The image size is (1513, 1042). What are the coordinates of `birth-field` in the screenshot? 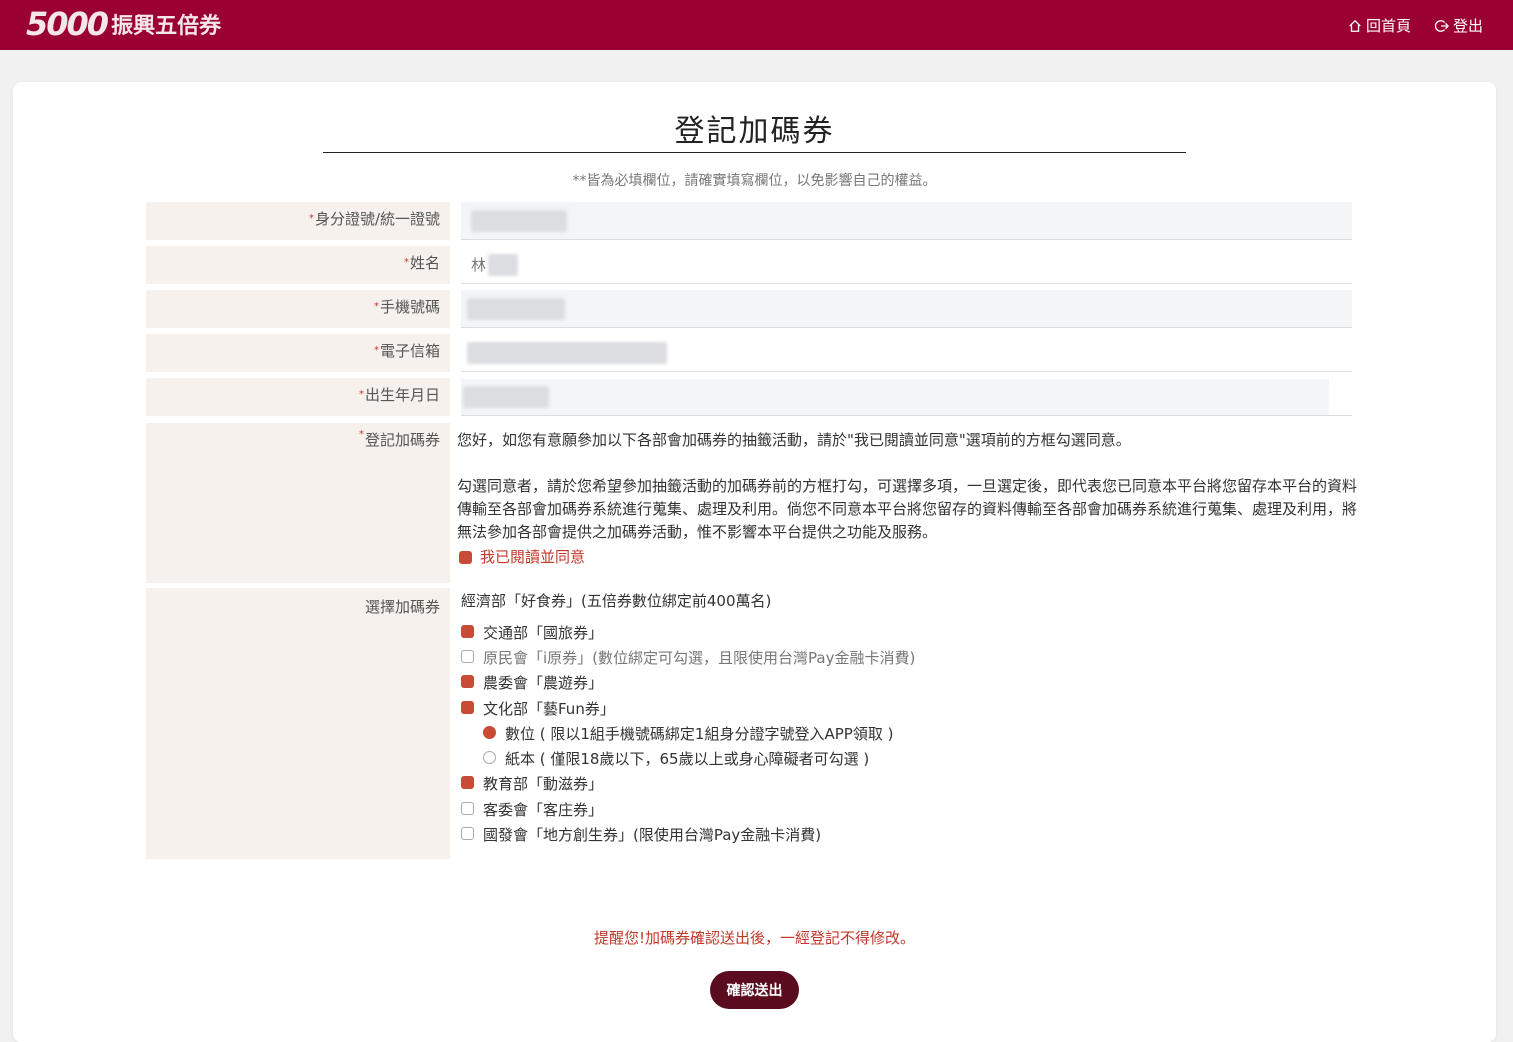 It's located at (906, 397).